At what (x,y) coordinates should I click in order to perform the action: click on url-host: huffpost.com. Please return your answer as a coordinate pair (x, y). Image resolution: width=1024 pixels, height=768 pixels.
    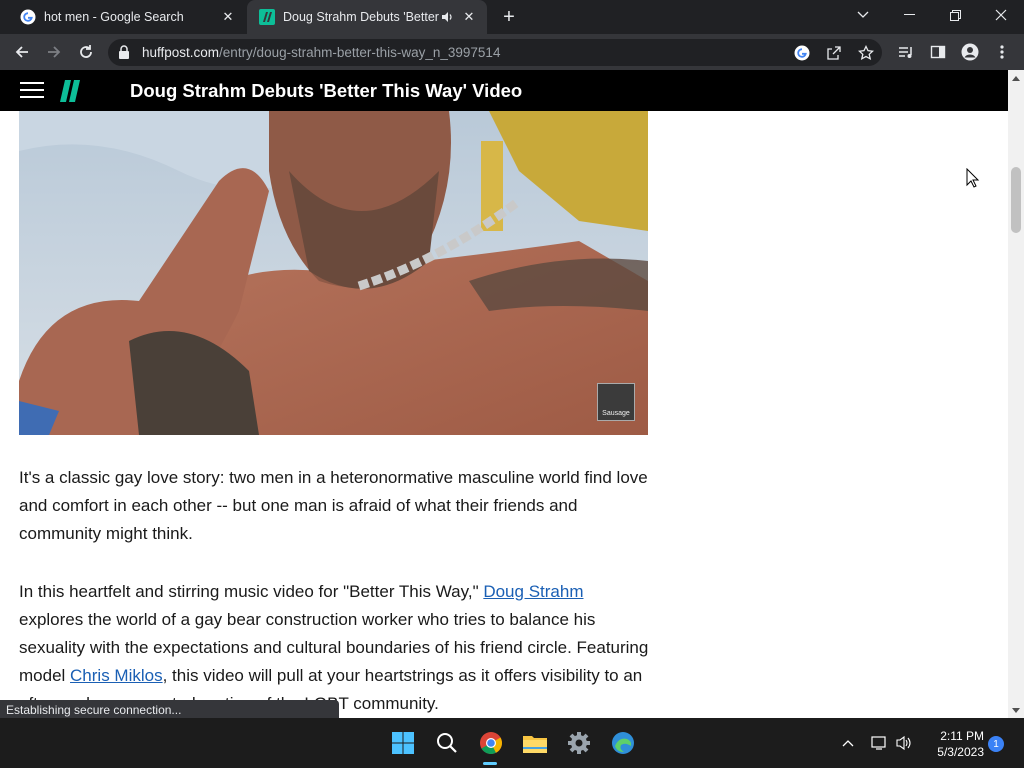
    Looking at the image, I should click on (181, 52).